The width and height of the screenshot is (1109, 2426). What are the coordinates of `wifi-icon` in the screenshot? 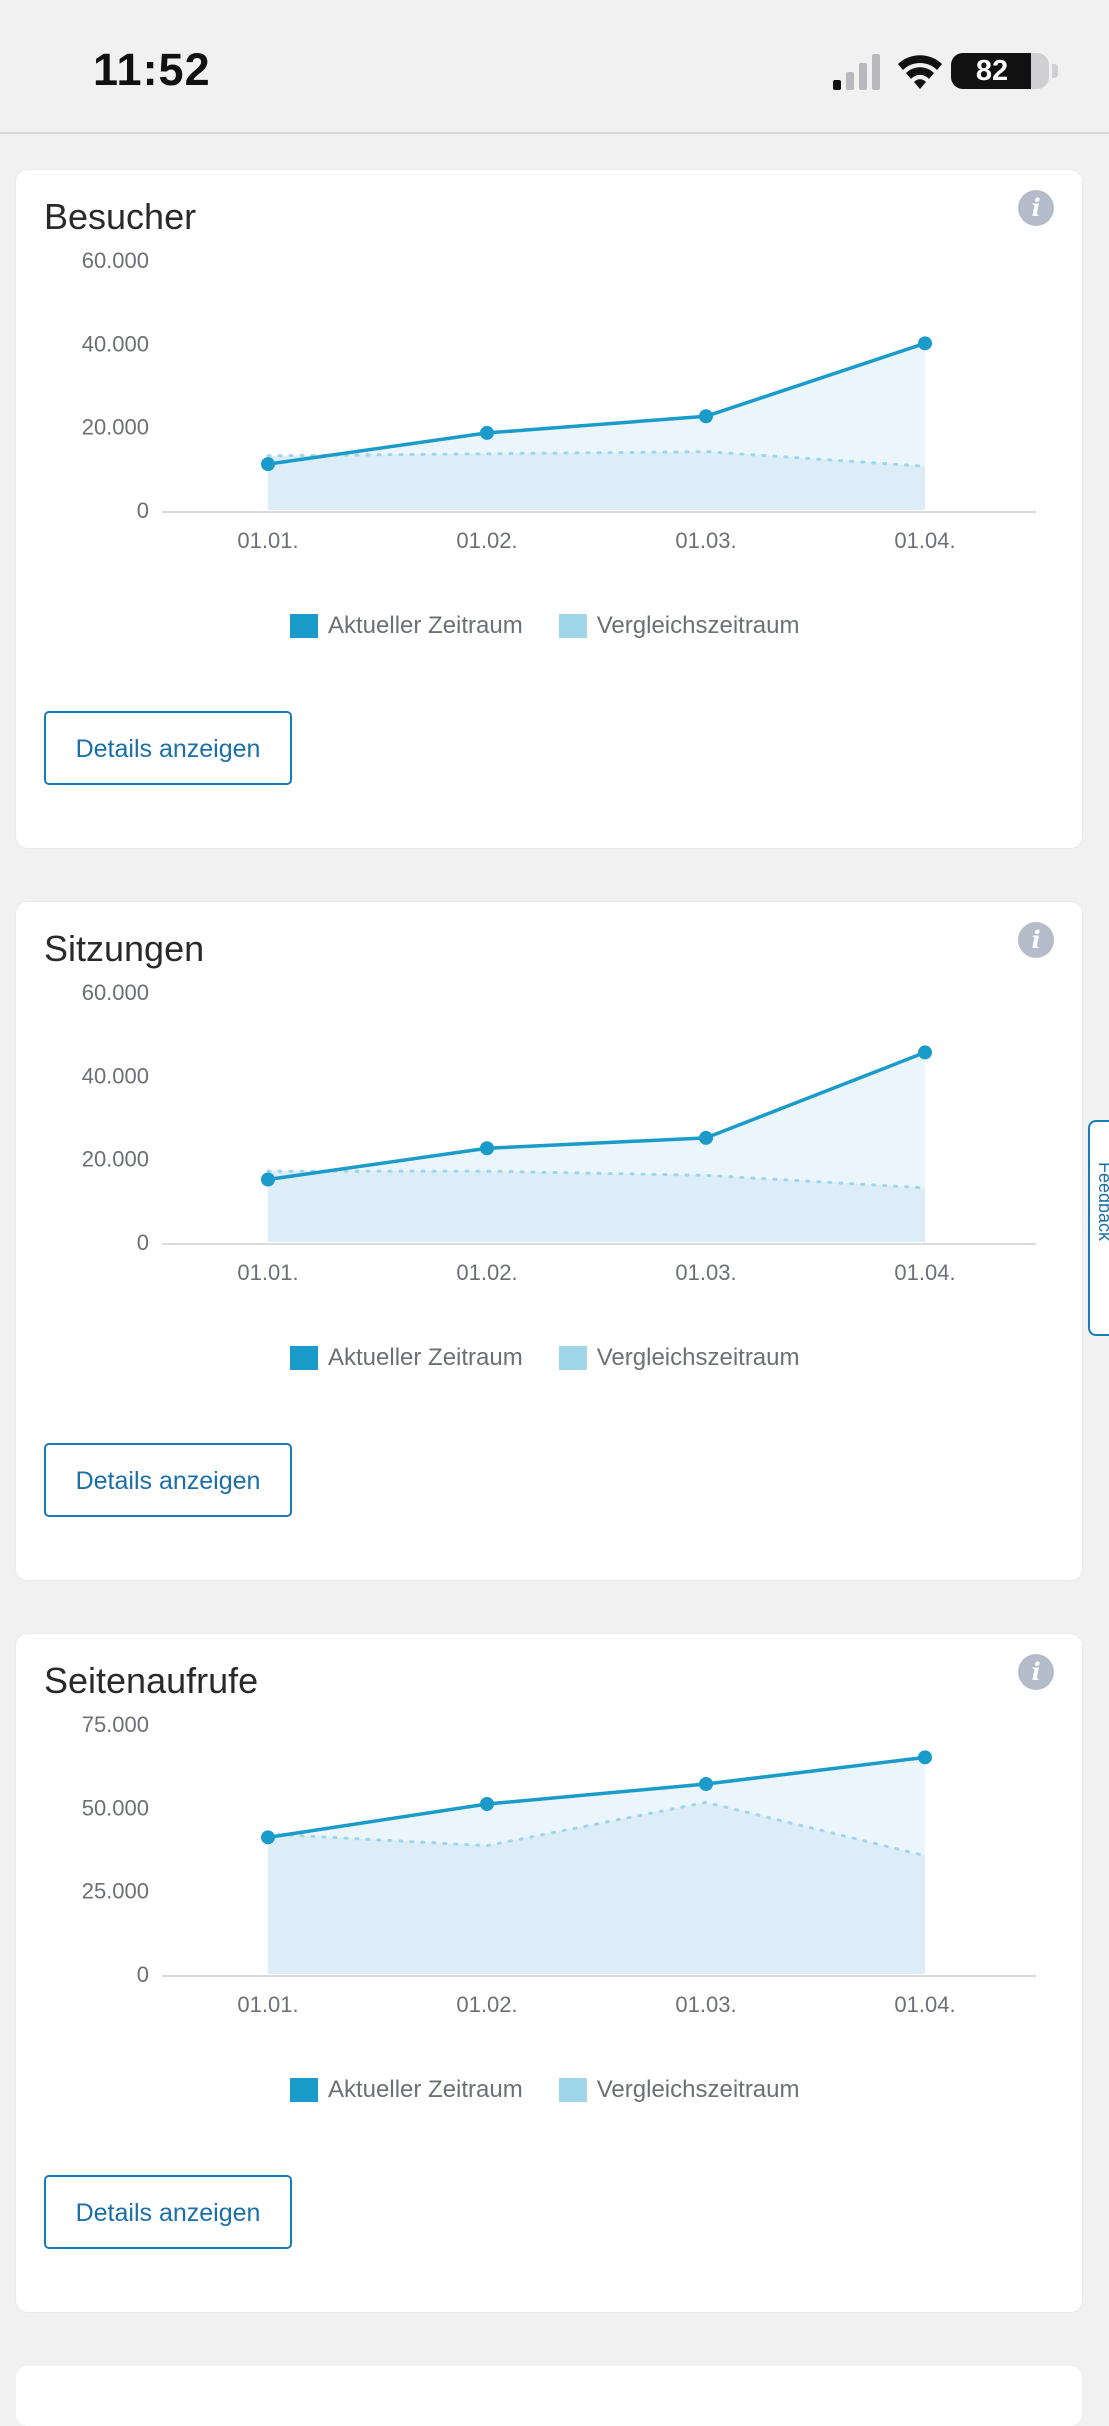 It's located at (920, 72).